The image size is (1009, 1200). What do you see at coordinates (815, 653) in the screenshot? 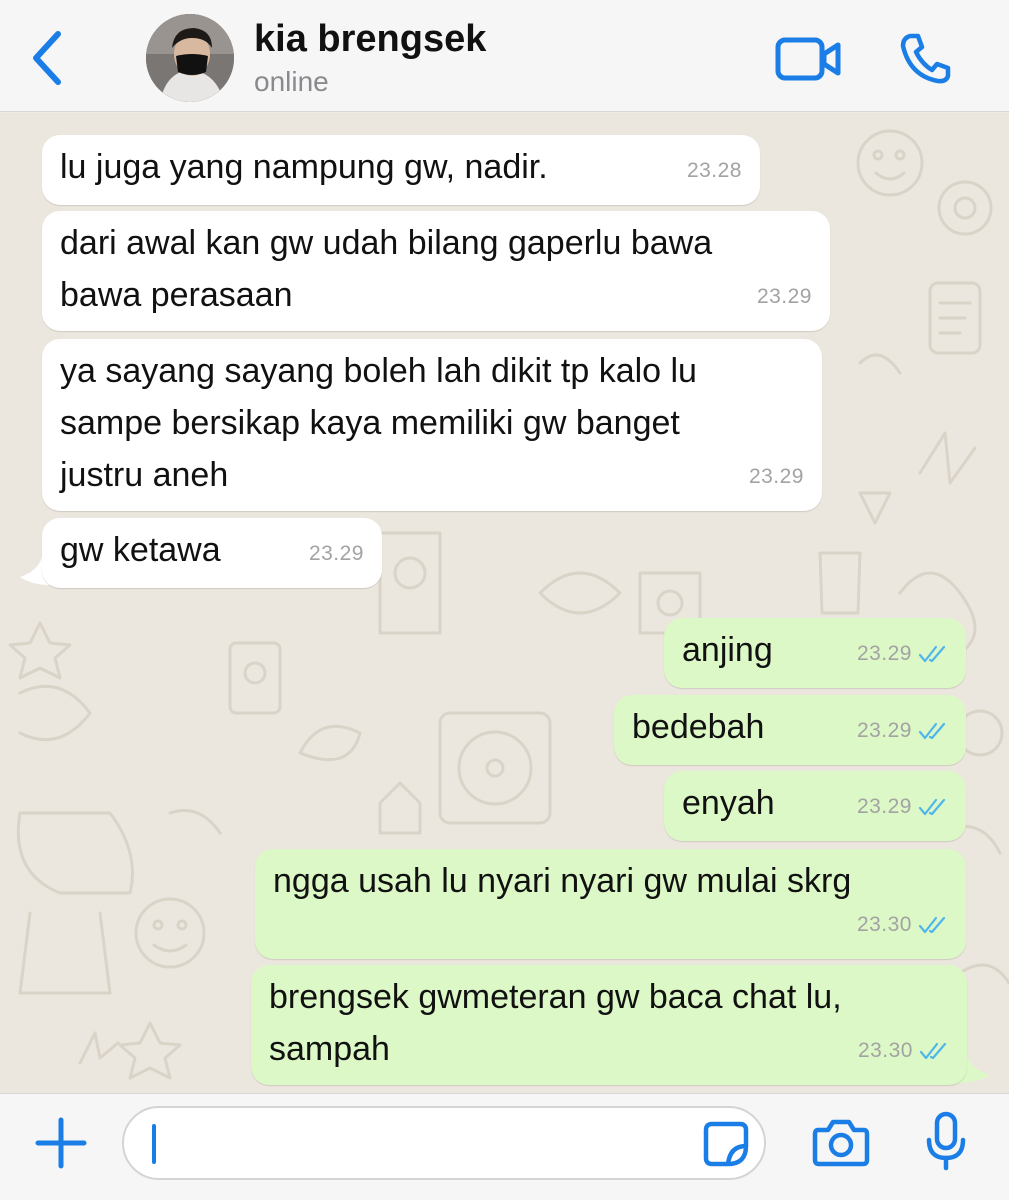
I see `outgoing-message: anjing 23.29` at bounding box center [815, 653].